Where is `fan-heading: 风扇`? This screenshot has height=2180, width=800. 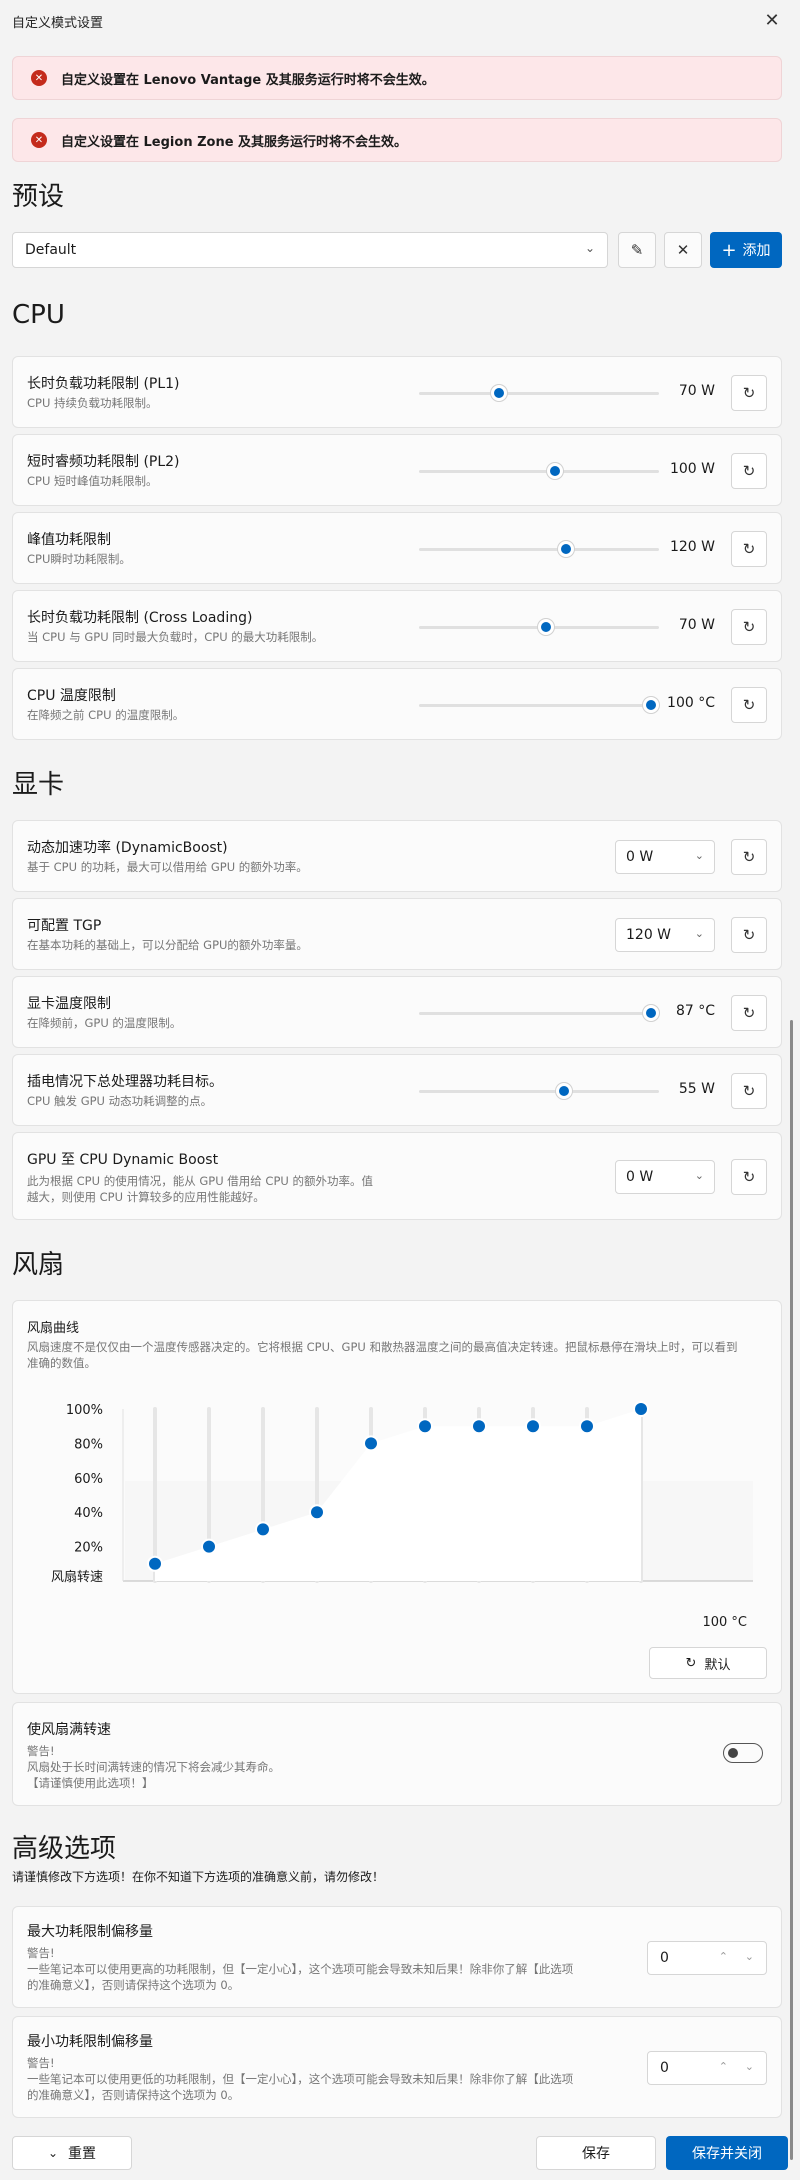 fan-heading: 风扇 is located at coordinates (38, 1265).